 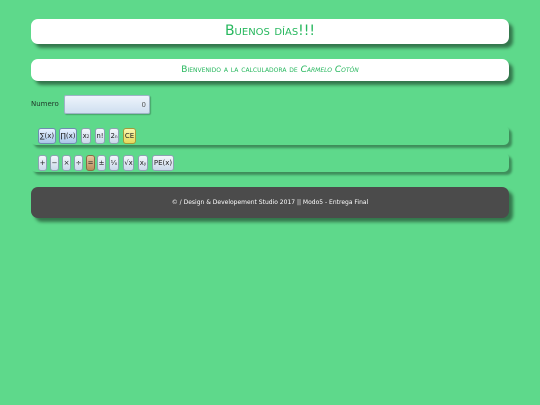 What do you see at coordinates (45, 104) in the screenshot?
I see `number-label: Numero` at bounding box center [45, 104].